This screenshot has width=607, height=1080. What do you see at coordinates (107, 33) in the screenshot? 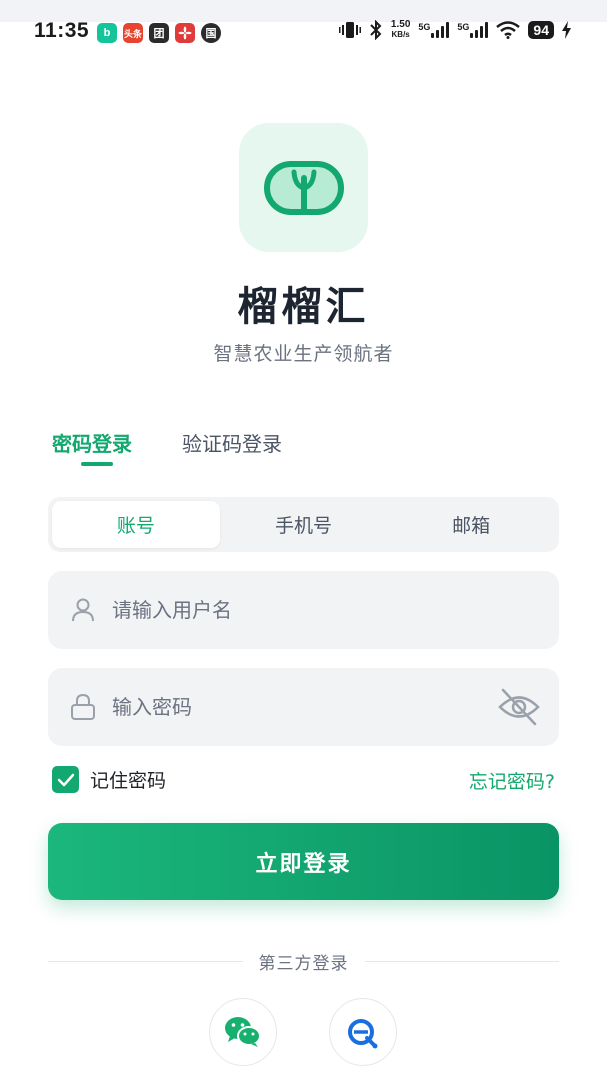
I see `bilibili-icon: b` at bounding box center [107, 33].